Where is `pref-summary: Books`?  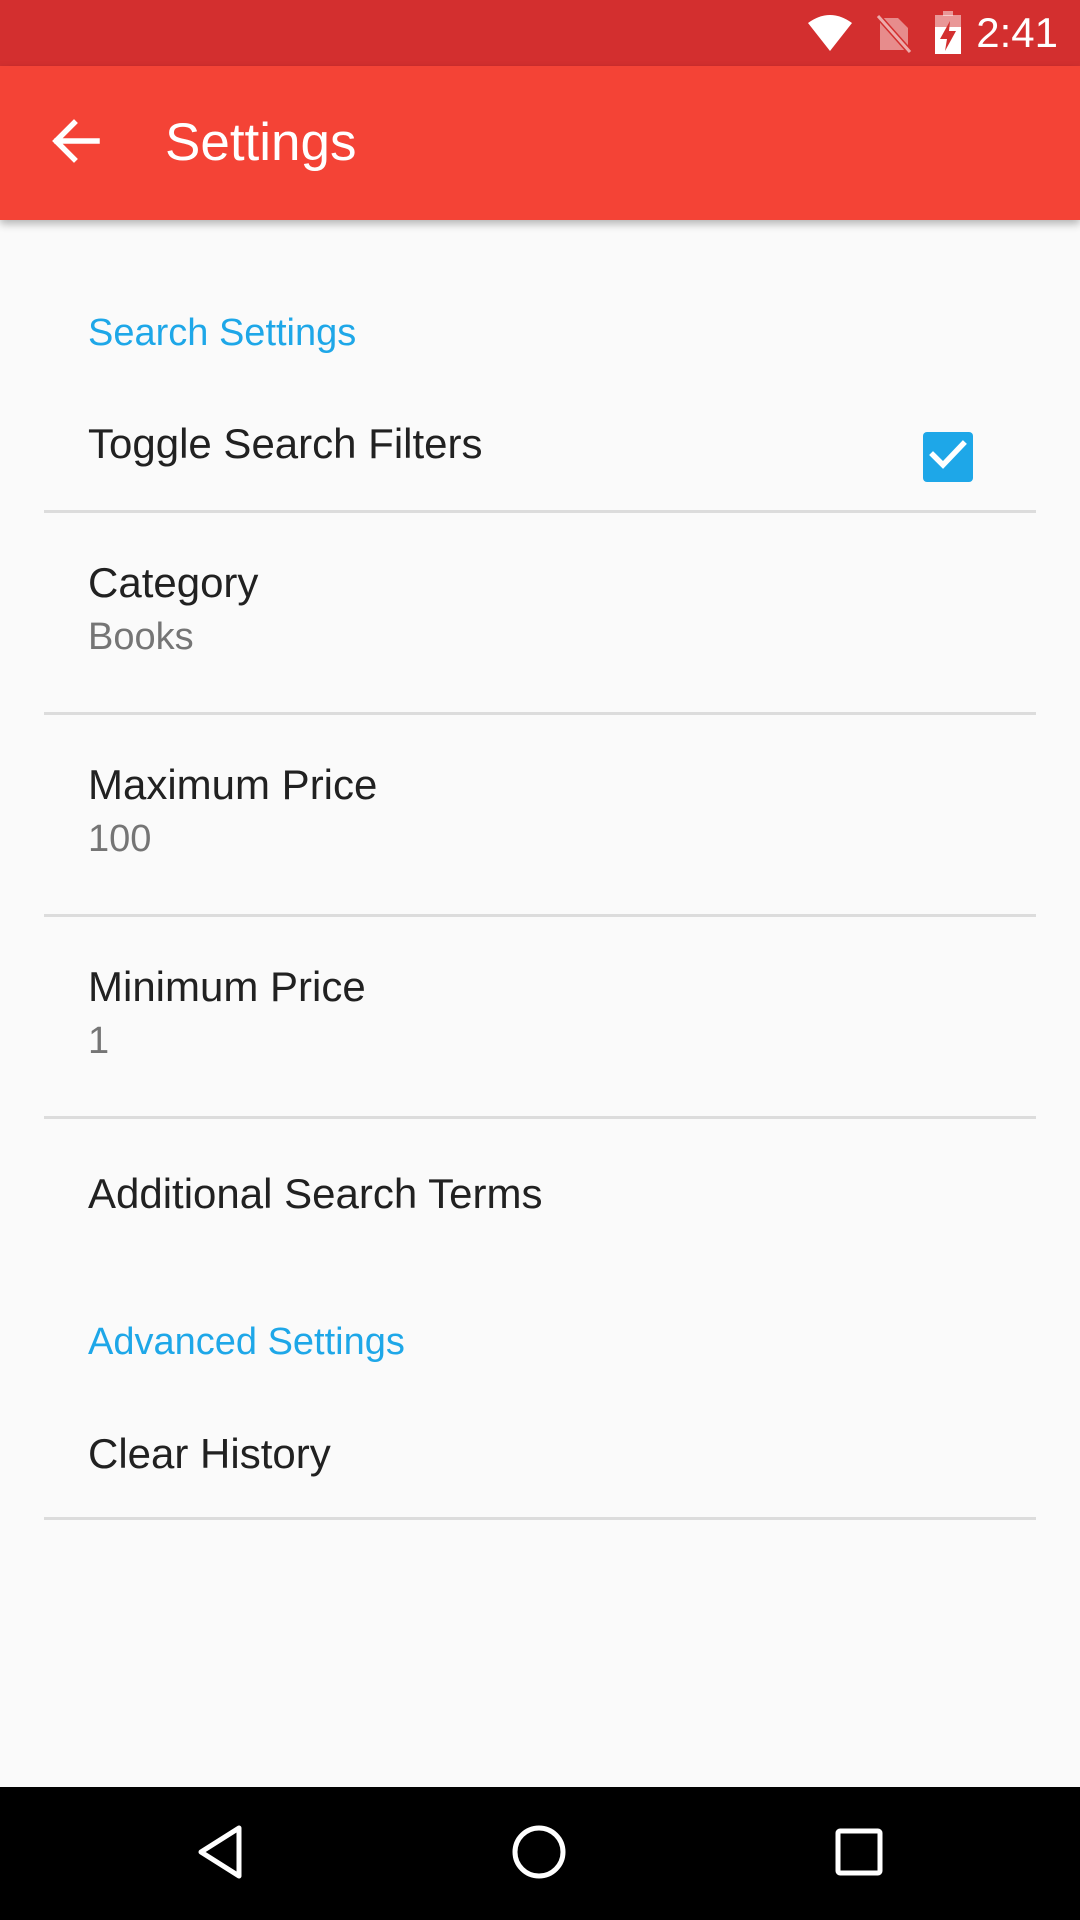
pref-summary: Books is located at coordinates (141, 637).